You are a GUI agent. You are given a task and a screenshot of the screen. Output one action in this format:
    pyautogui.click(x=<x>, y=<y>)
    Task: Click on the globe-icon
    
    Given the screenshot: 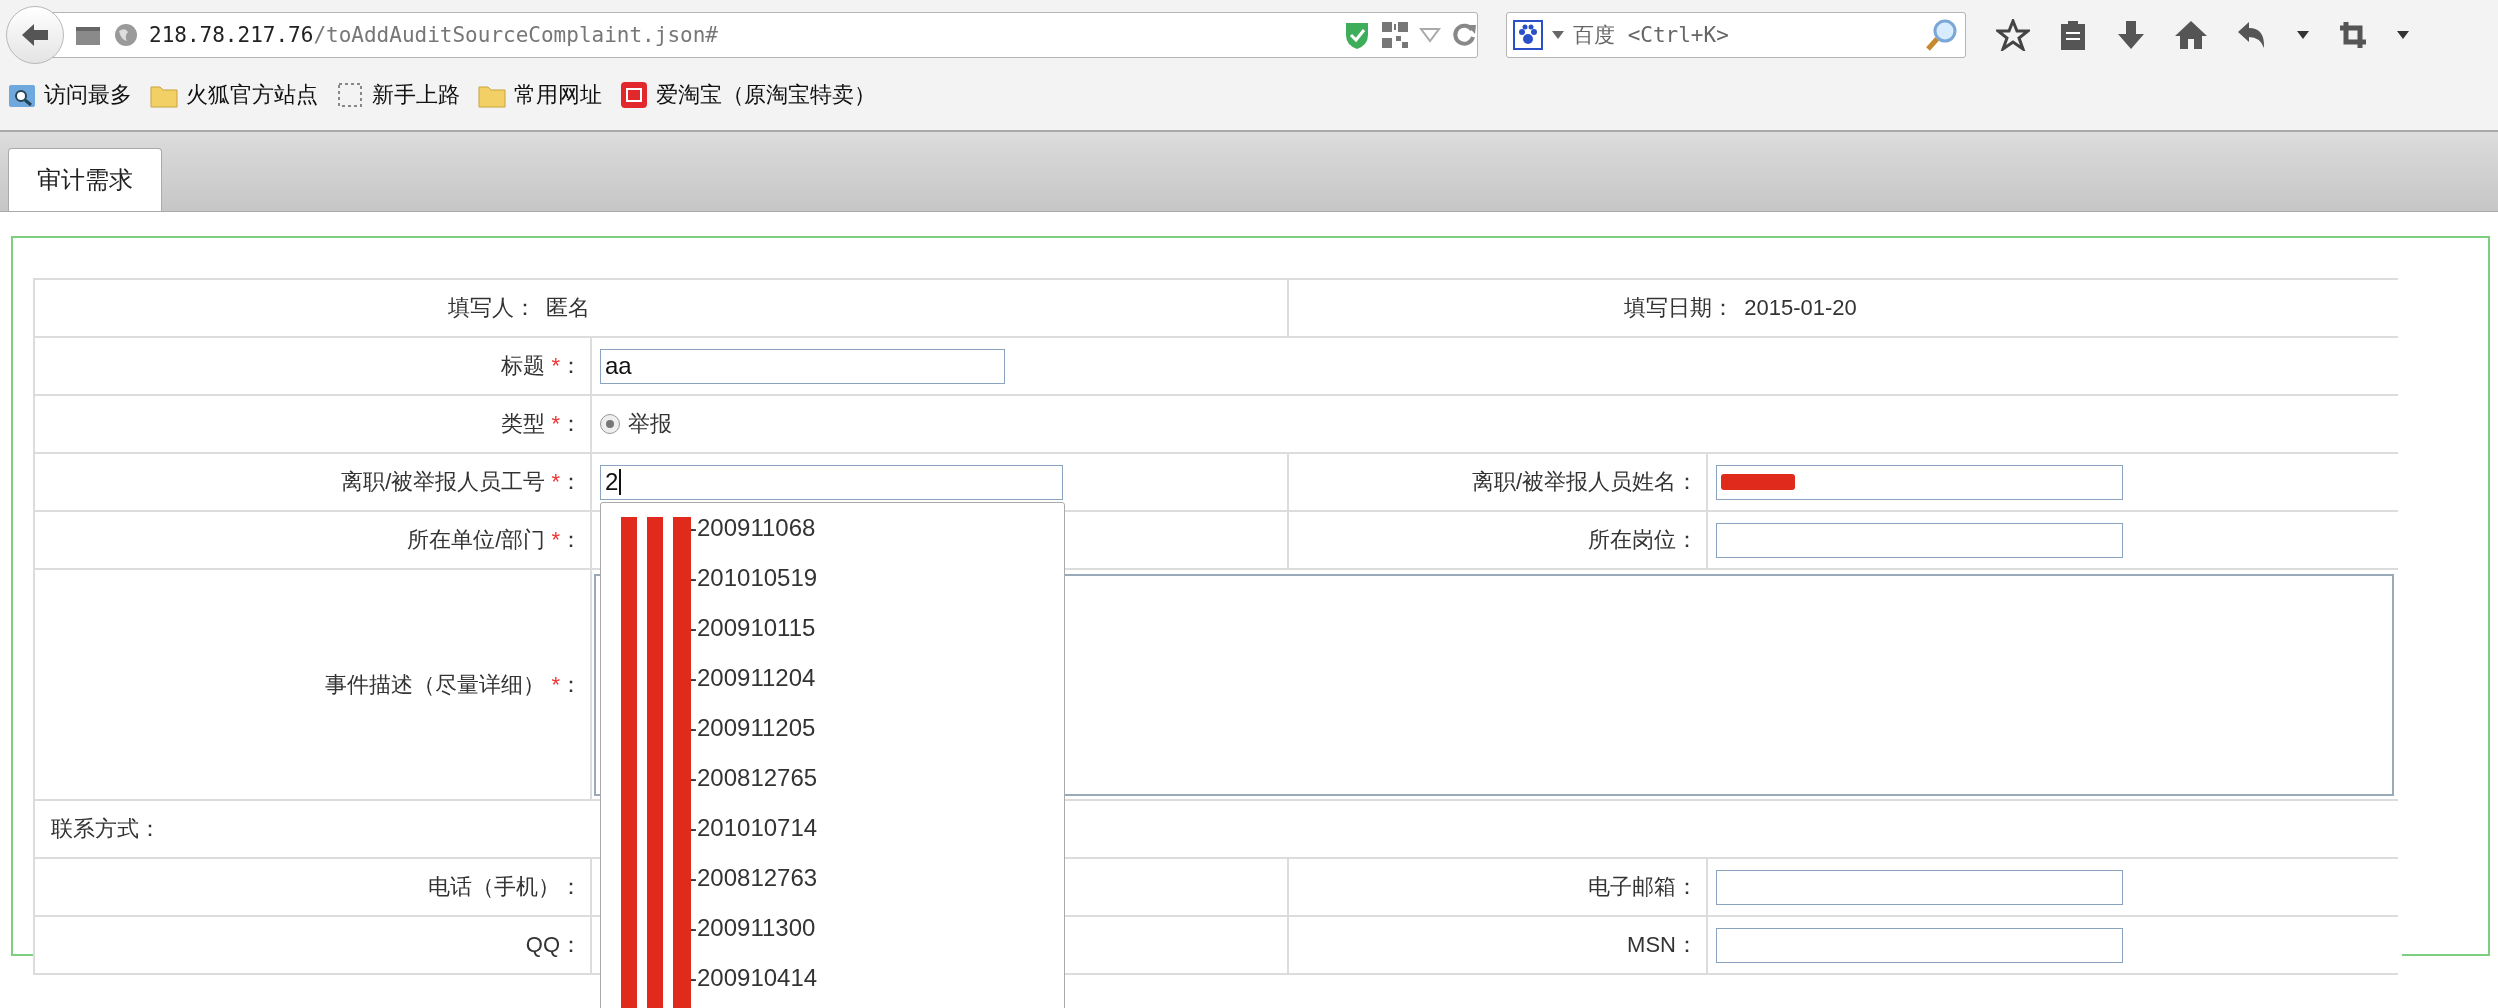 What is the action you would take?
    pyautogui.click(x=126, y=35)
    